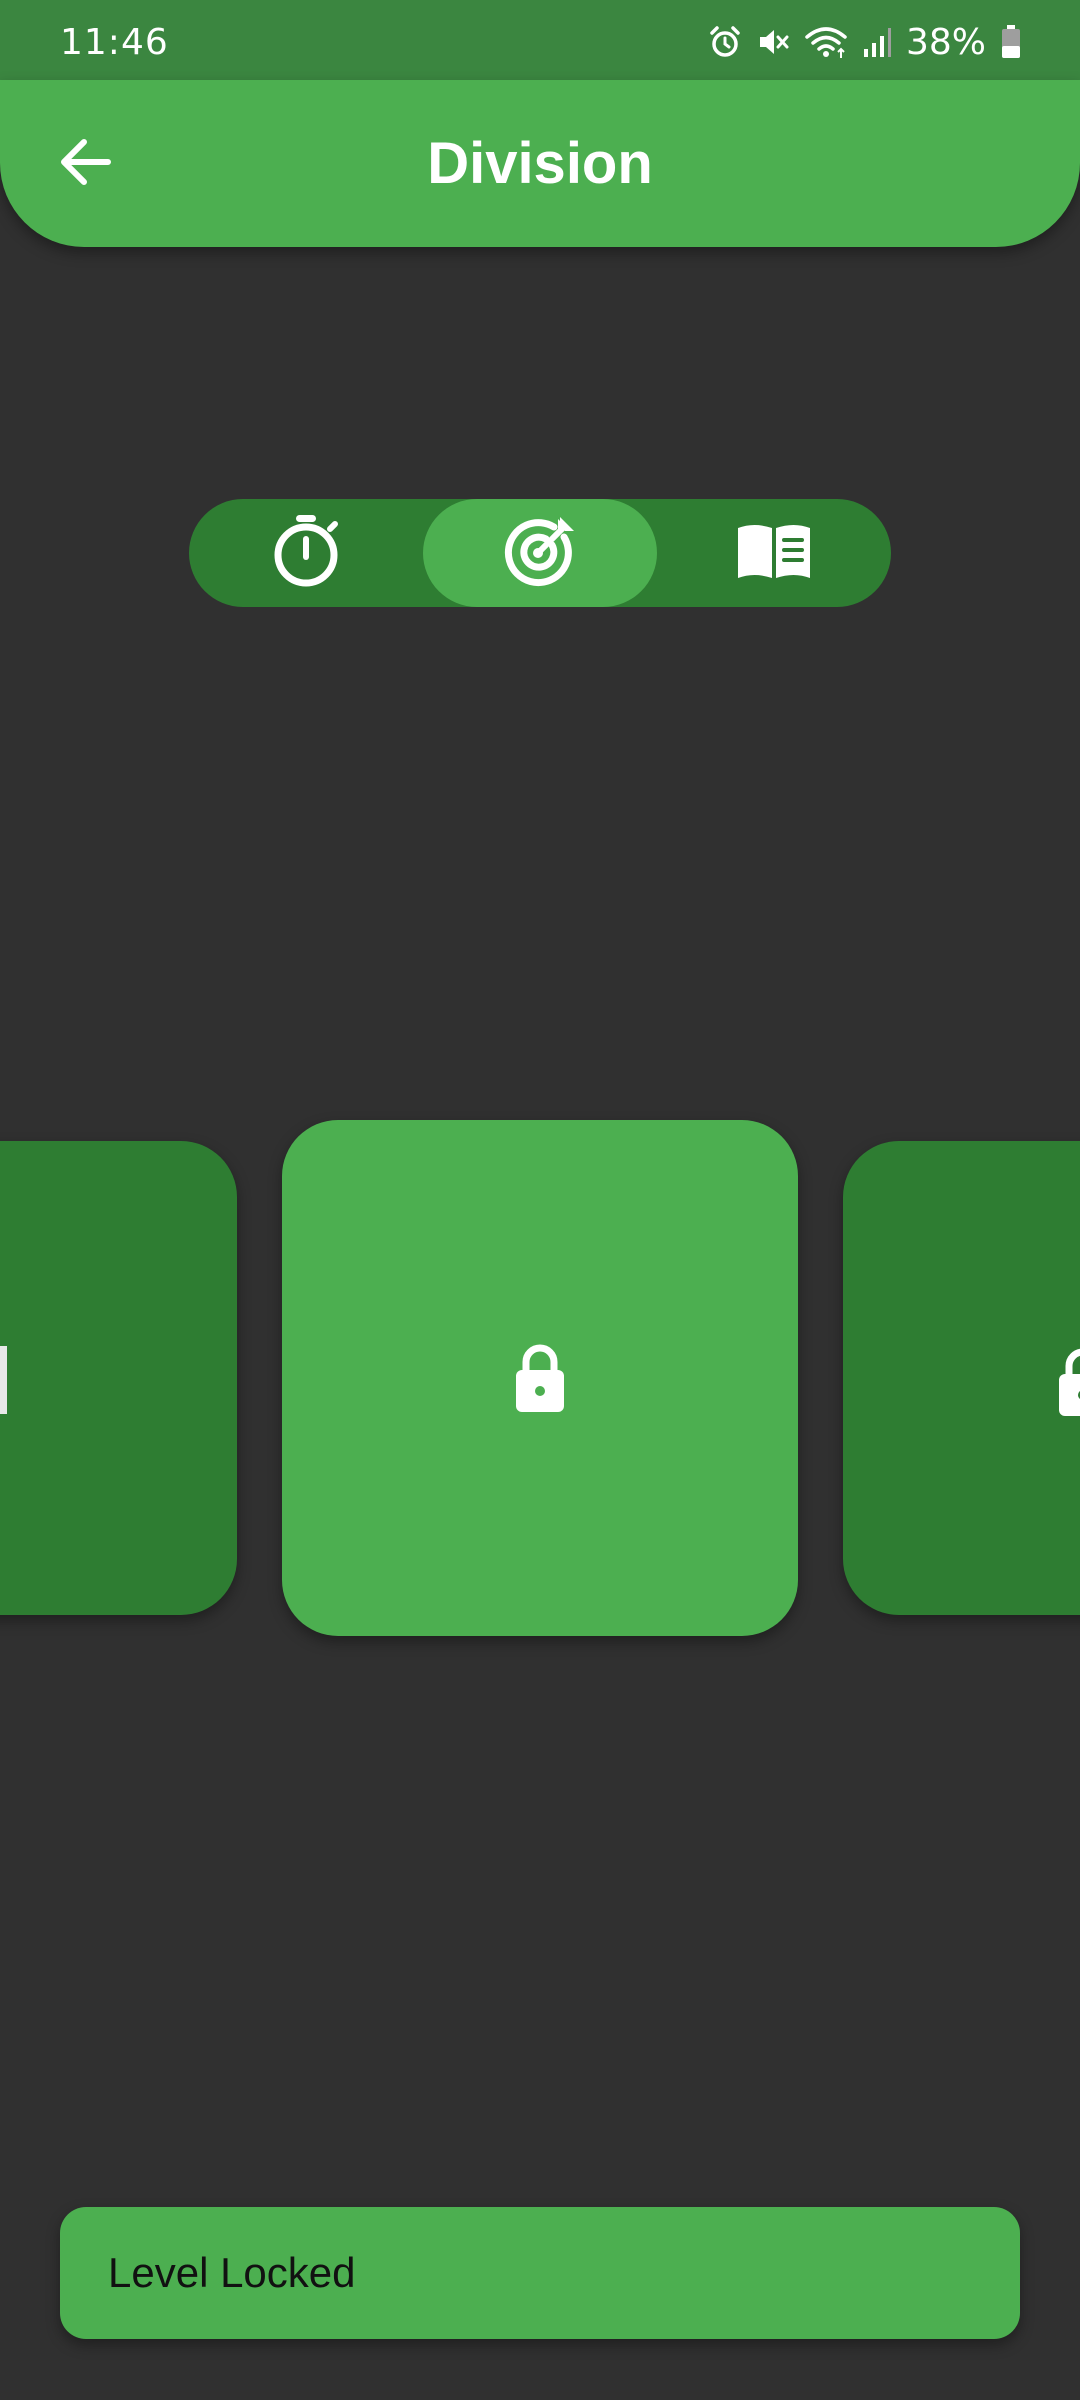  Describe the element at coordinates (114, 42) in the screenshot. I see `status-time: 11:46` at that location.